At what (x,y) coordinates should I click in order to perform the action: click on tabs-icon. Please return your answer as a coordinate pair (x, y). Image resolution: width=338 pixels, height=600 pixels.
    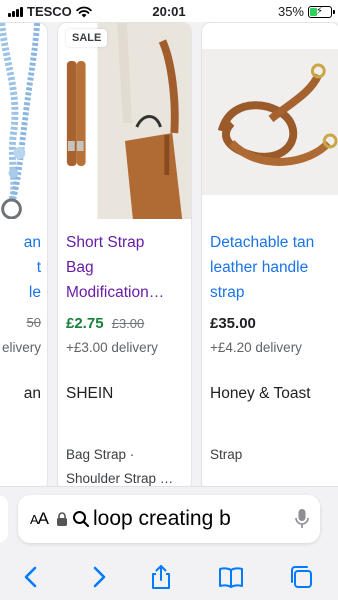
    Looking at the image, I should click on (301, 577).